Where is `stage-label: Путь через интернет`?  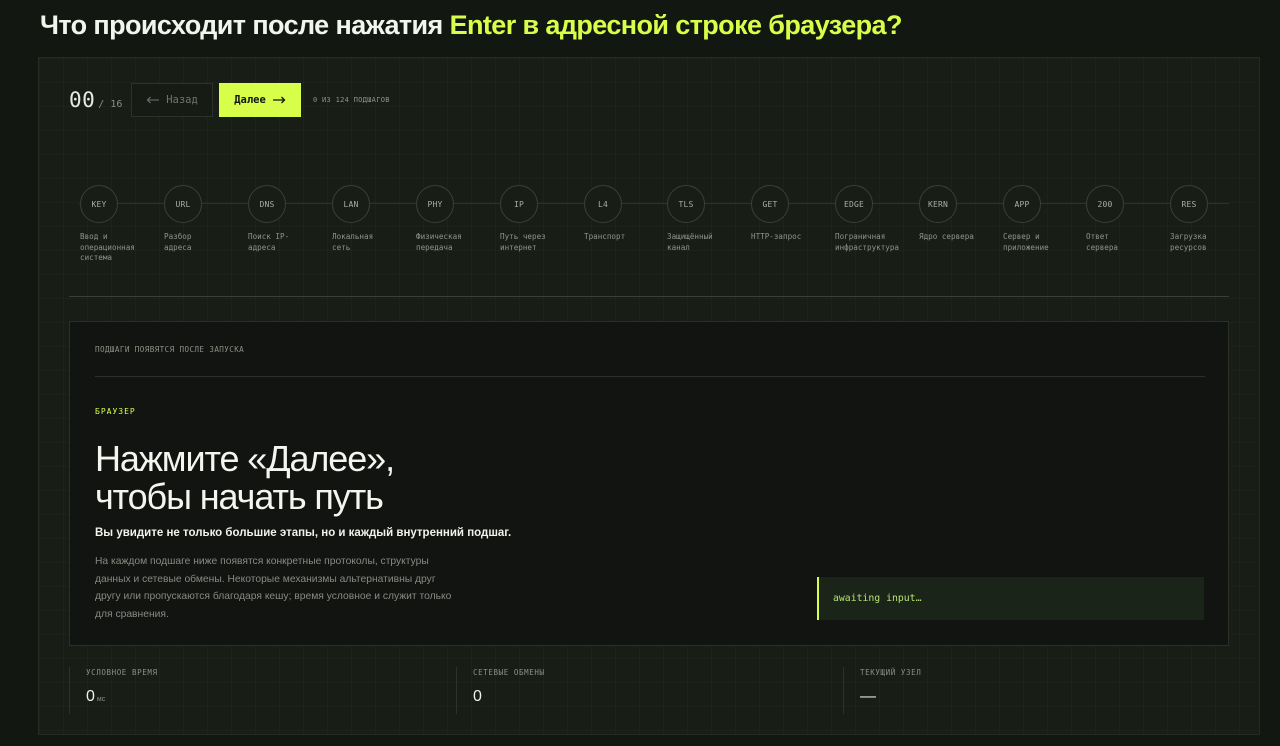
stage-label: Путь через интернет is located at coordinates (523, 242).